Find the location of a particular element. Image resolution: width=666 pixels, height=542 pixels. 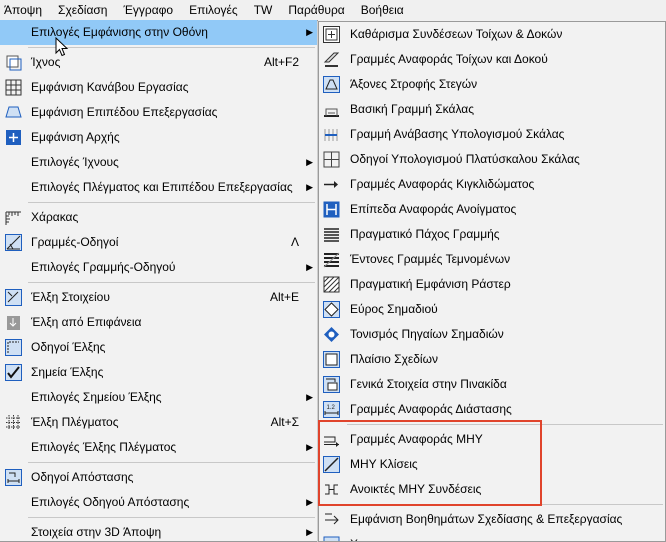

surface-snap-icon is located at coordinates (13, 322).